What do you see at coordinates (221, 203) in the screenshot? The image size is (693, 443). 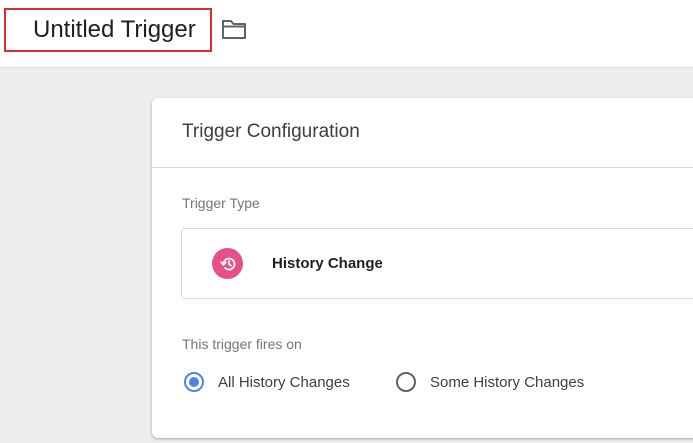 I see `trigger-type-label: Trigger Type` at bounding box center [221, 203].